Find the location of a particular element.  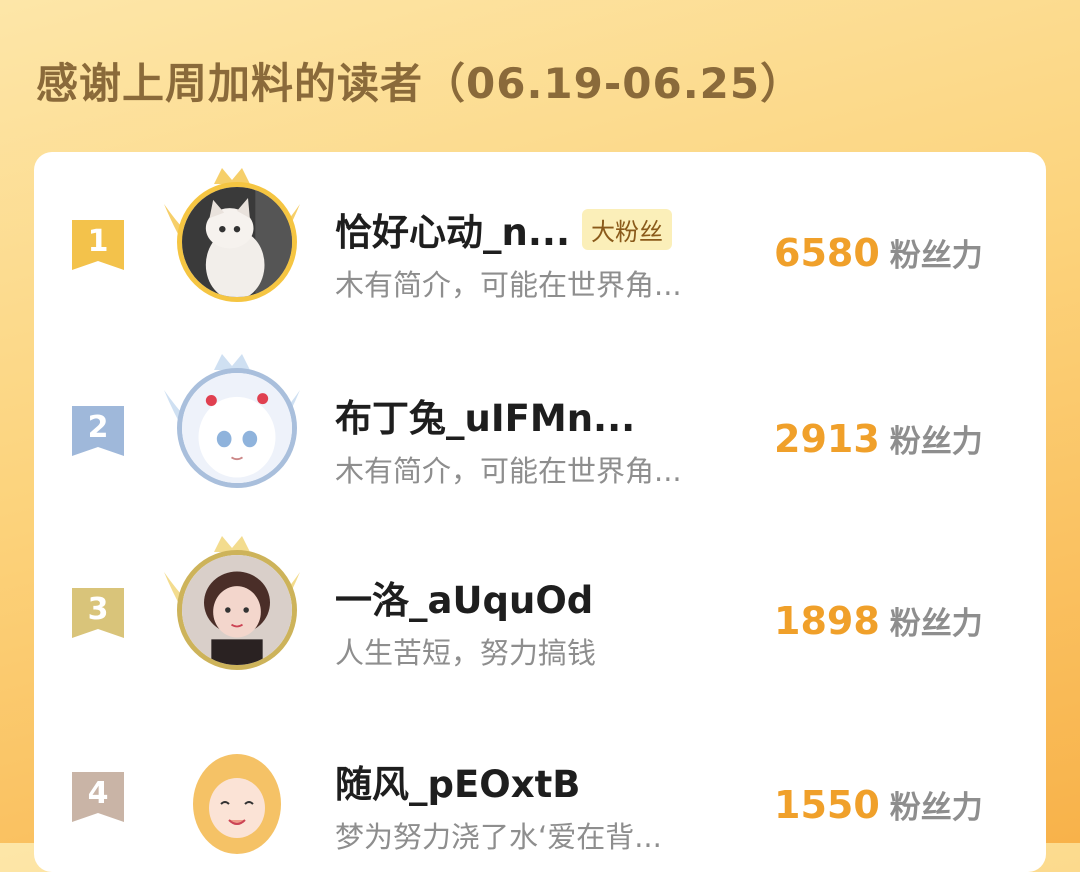

fan-power-score: 6580 粉丝力 is located at coordinates (878, 252).